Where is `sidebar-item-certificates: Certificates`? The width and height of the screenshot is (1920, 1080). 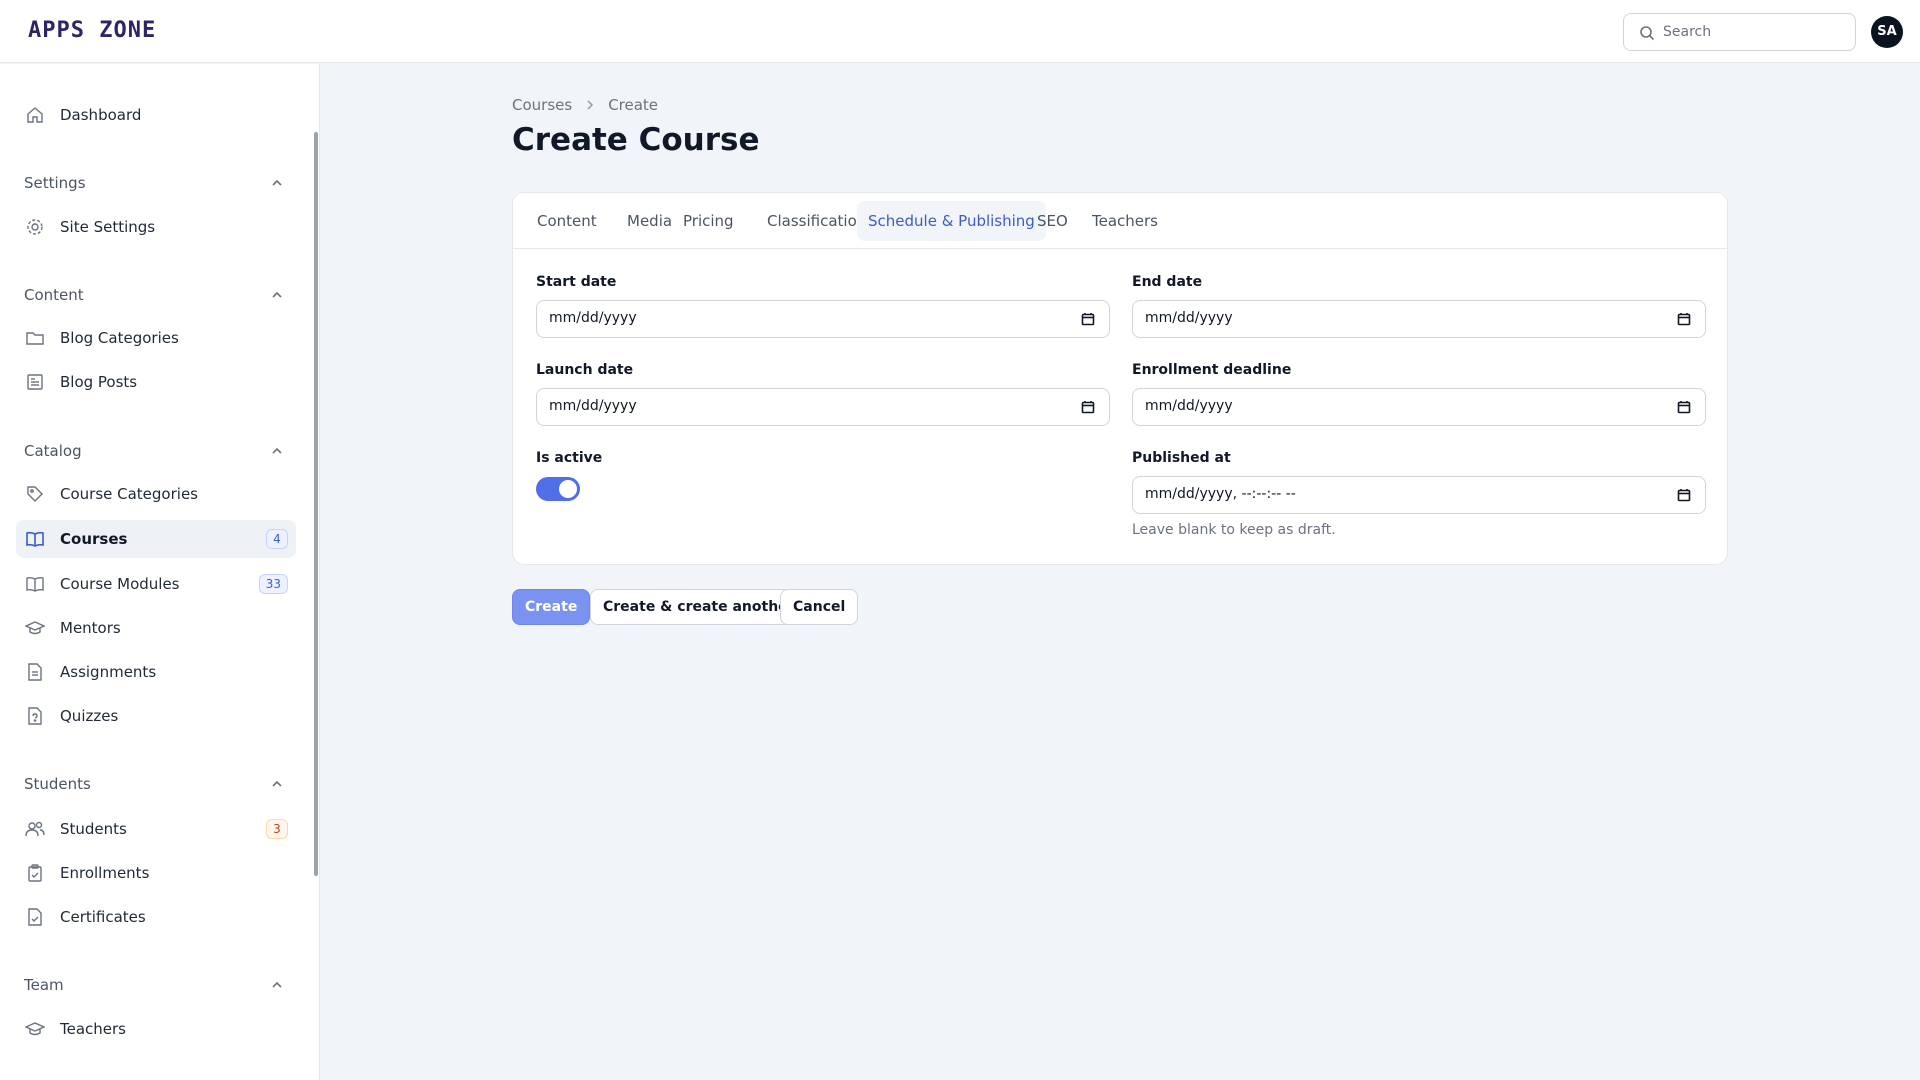
sidebar-item-certificates: Certificates is located at coordinates (156, 917).